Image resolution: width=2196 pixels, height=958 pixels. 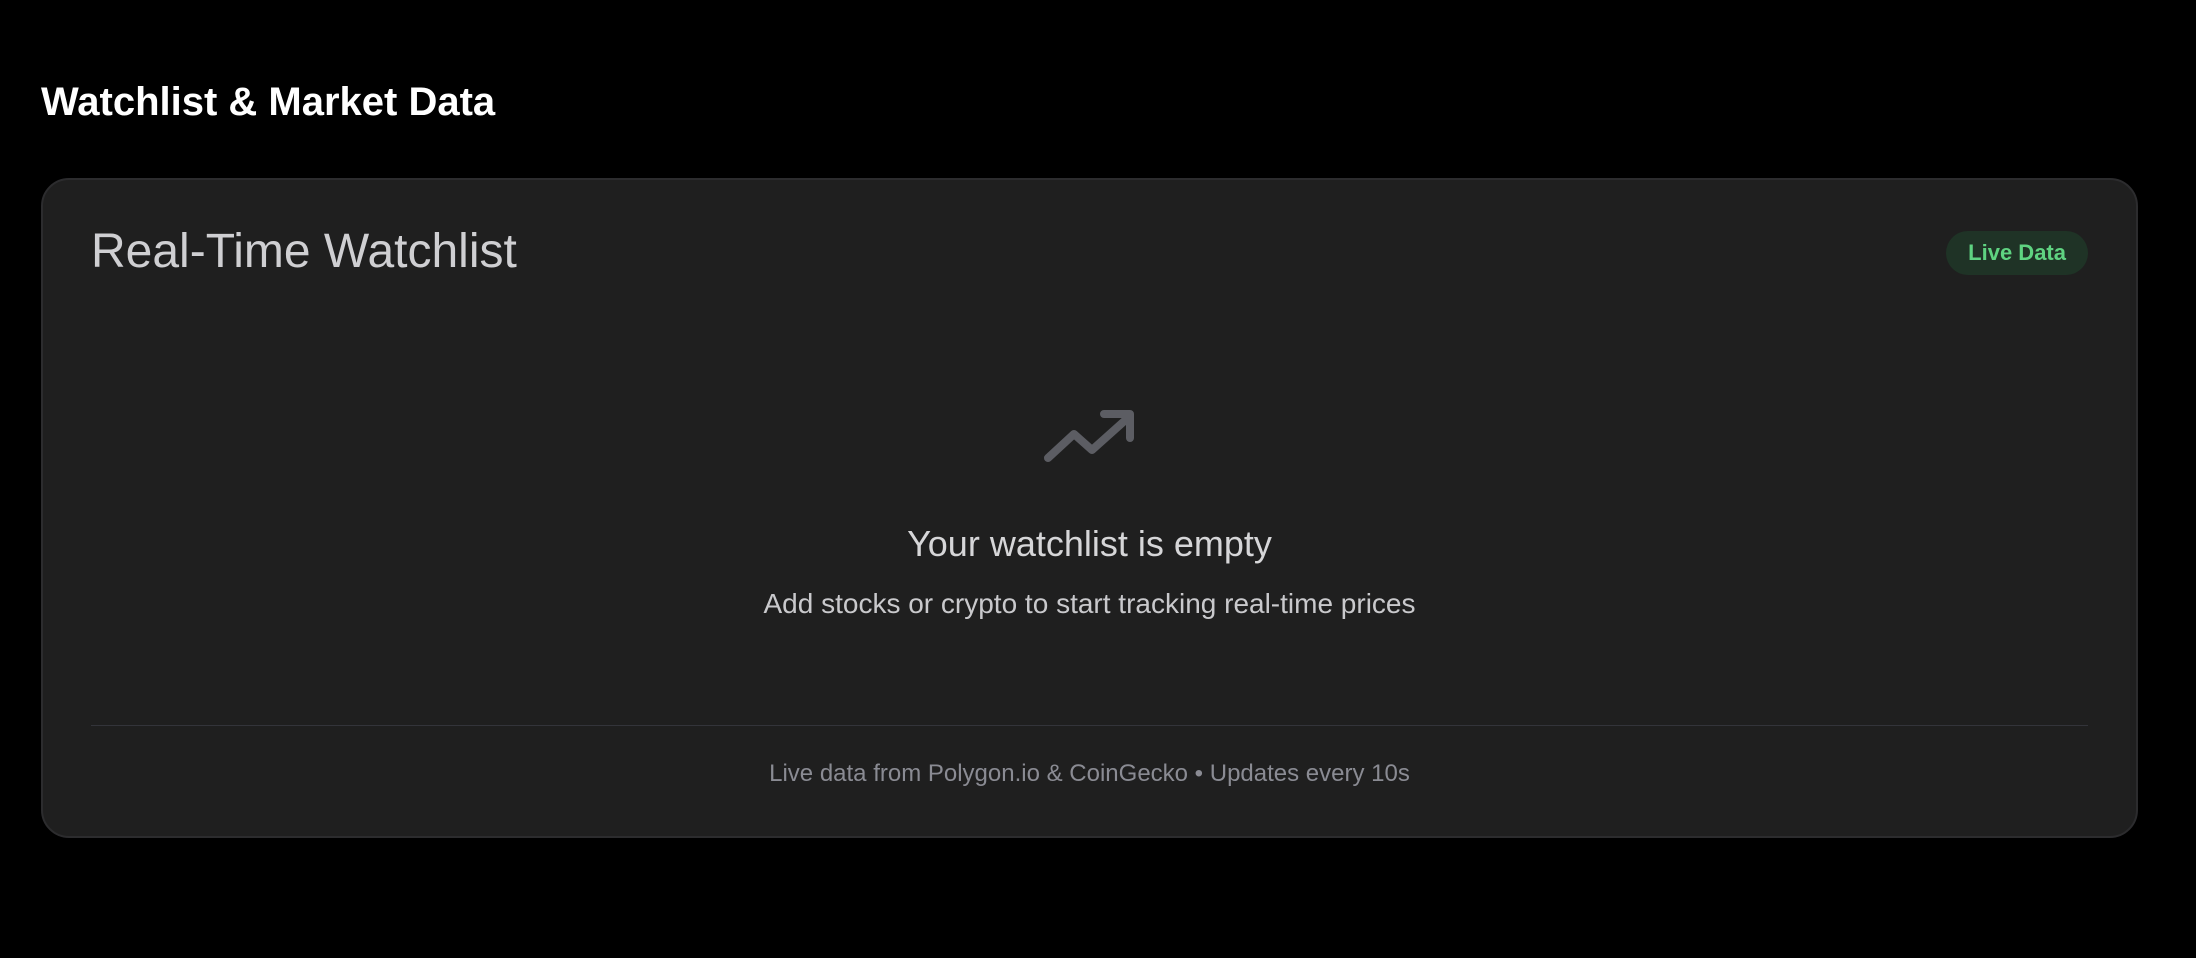 What do you see at coordinates (1089, 543) in the screenshot?
I see `empty-state-title: Your watchlist is empty` at bounding box center [1089, 543].